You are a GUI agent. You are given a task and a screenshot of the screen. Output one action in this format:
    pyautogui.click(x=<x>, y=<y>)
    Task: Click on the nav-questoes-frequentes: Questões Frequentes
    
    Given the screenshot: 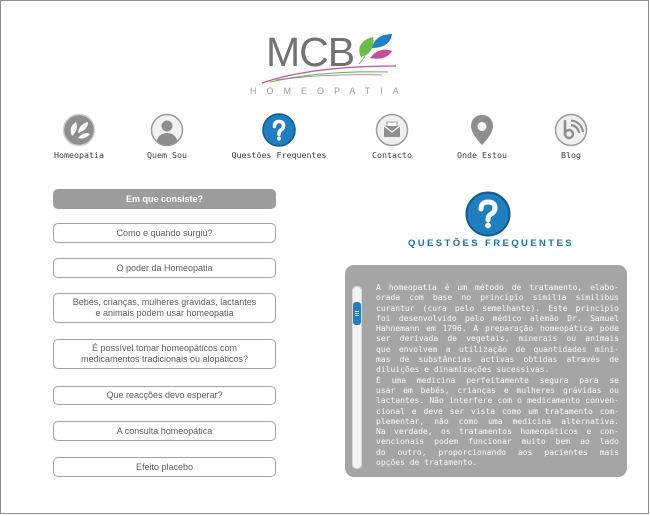 What is the action you would take?
    pyautogui.click(x=279, y=136)
    